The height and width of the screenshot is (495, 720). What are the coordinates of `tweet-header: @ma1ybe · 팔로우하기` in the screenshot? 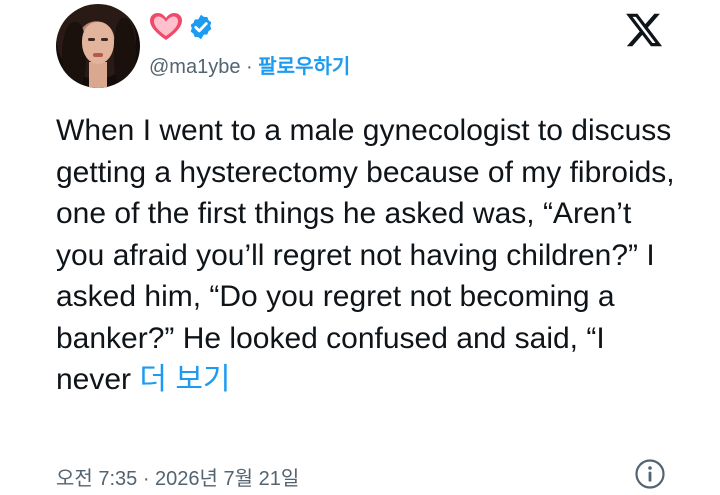 It's located at (361, 46).